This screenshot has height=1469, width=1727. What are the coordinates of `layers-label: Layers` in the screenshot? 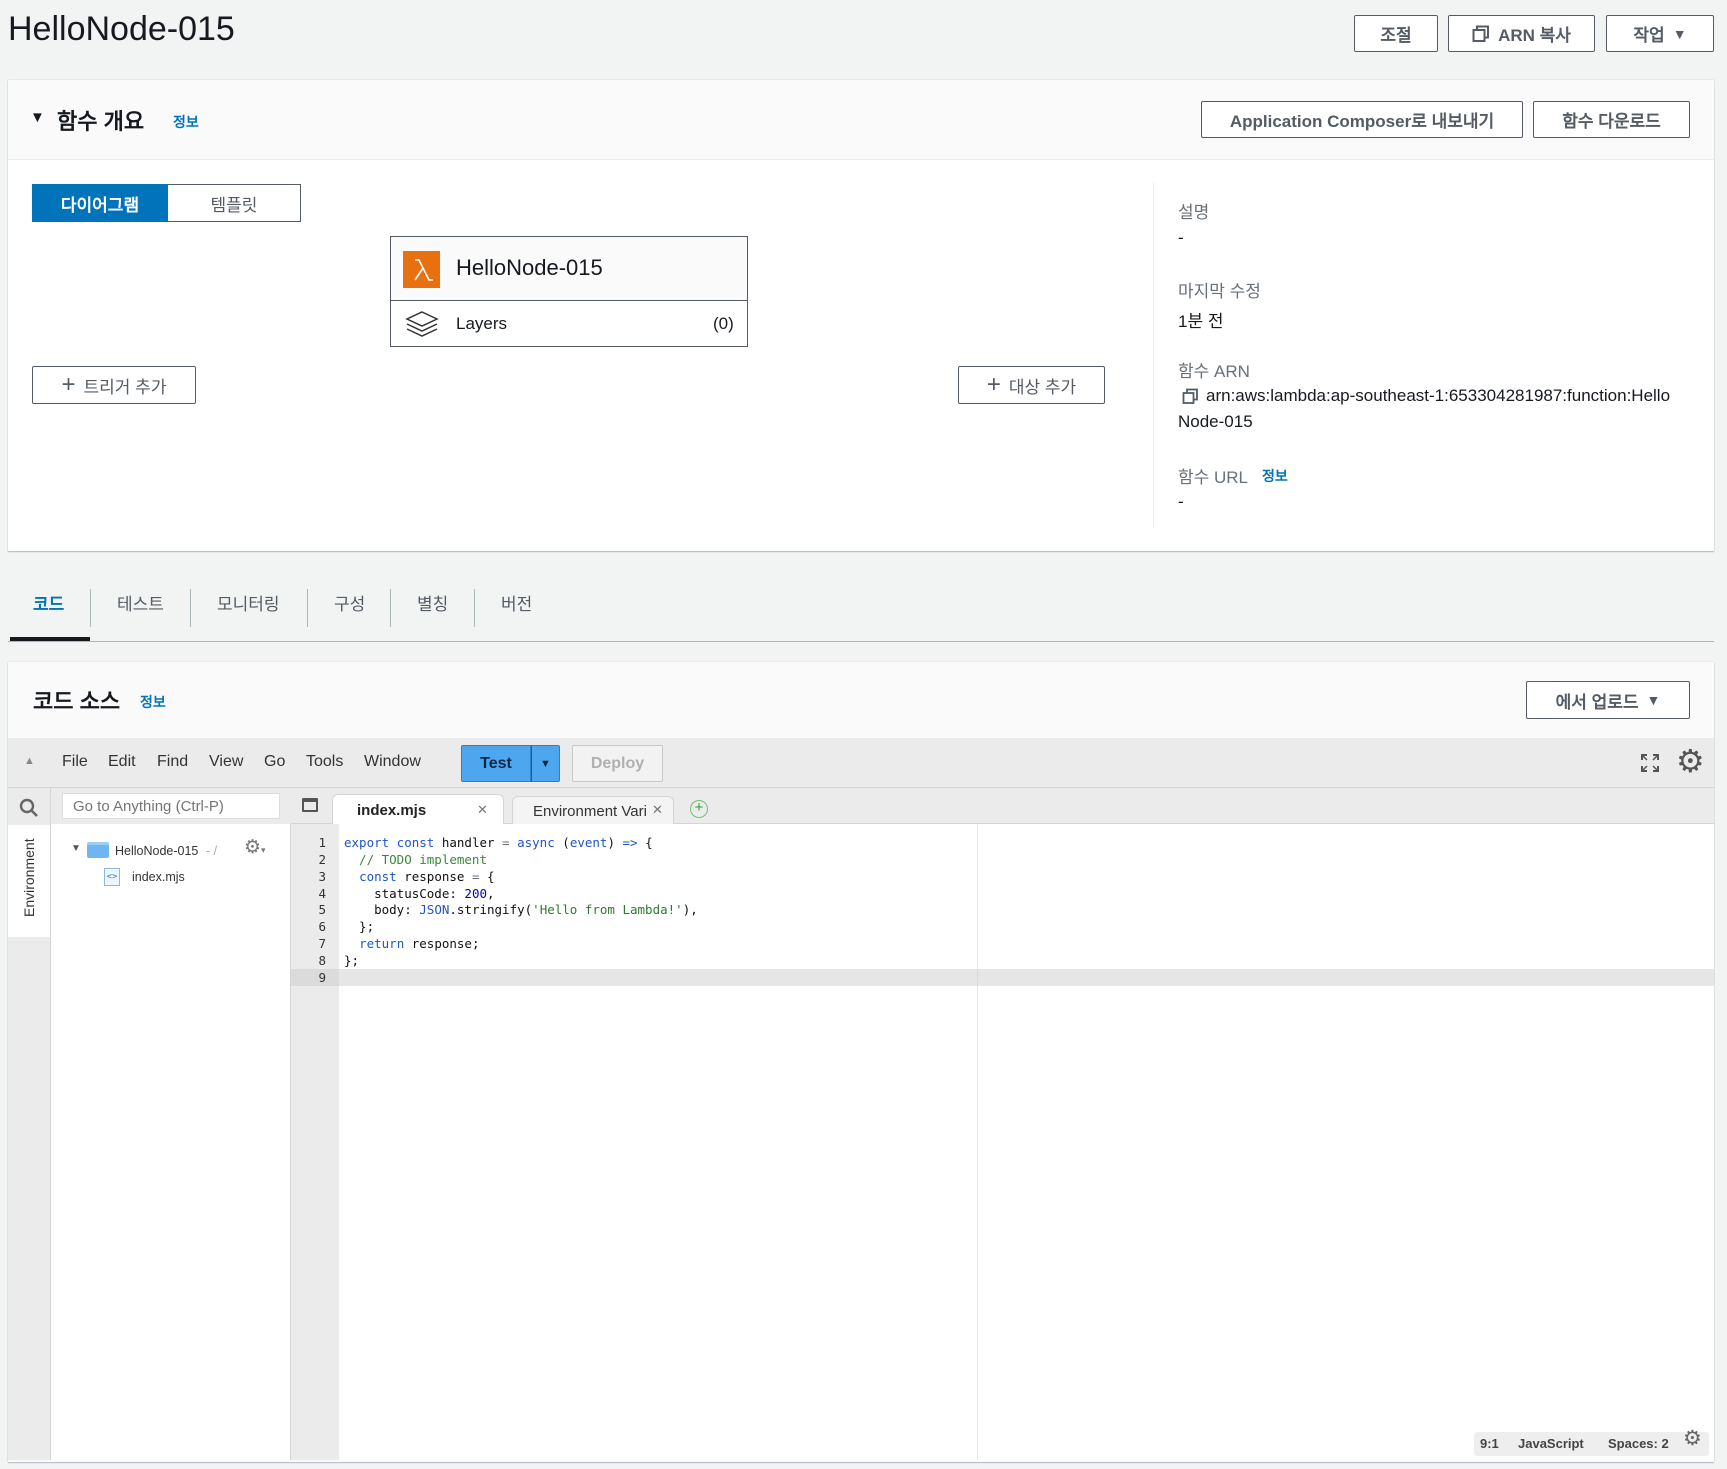 It's located at (482, 323).